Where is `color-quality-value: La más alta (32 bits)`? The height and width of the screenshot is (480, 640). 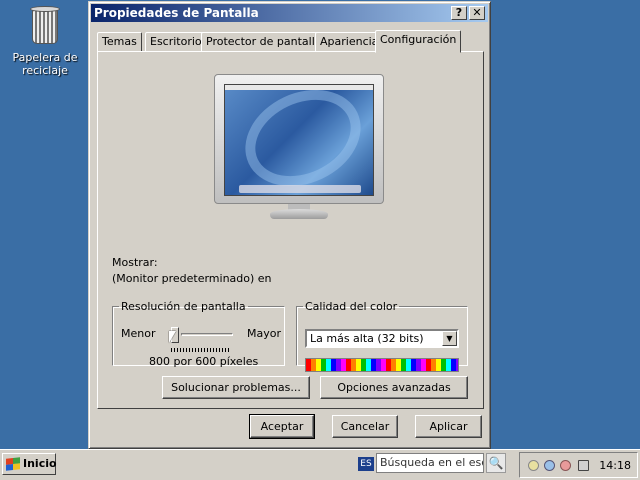
color-quality-value: La más alta (32 bits) is located at coordinates (367, 338).